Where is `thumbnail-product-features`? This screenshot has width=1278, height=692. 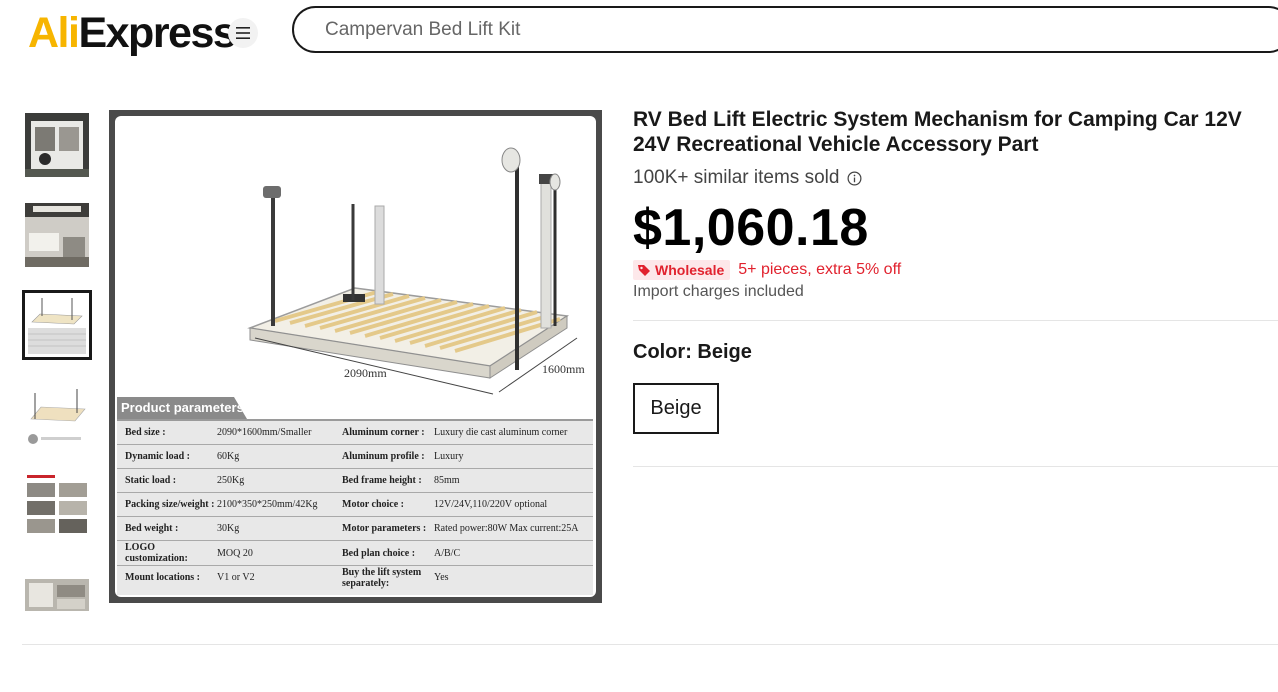
thumbnail-product-features is located at coordinates (57, 505).